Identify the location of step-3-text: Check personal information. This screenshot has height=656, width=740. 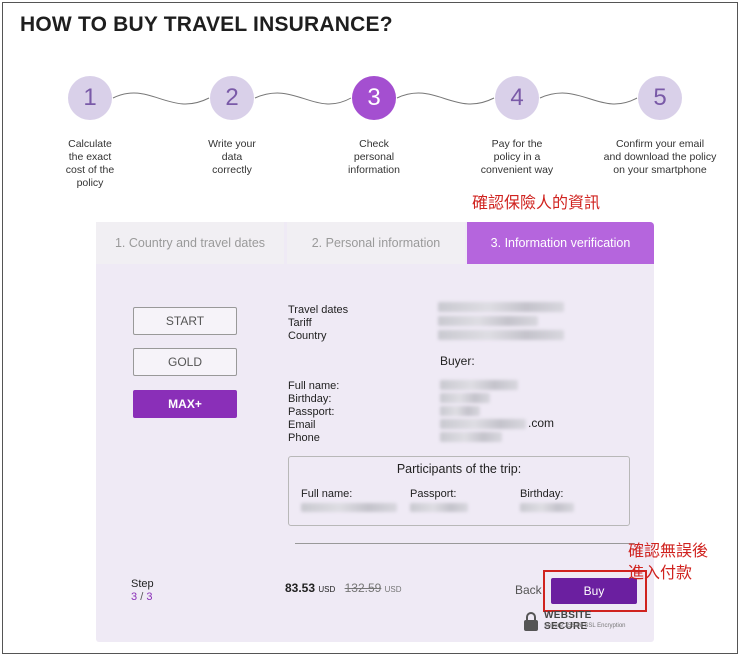
(374, 157).